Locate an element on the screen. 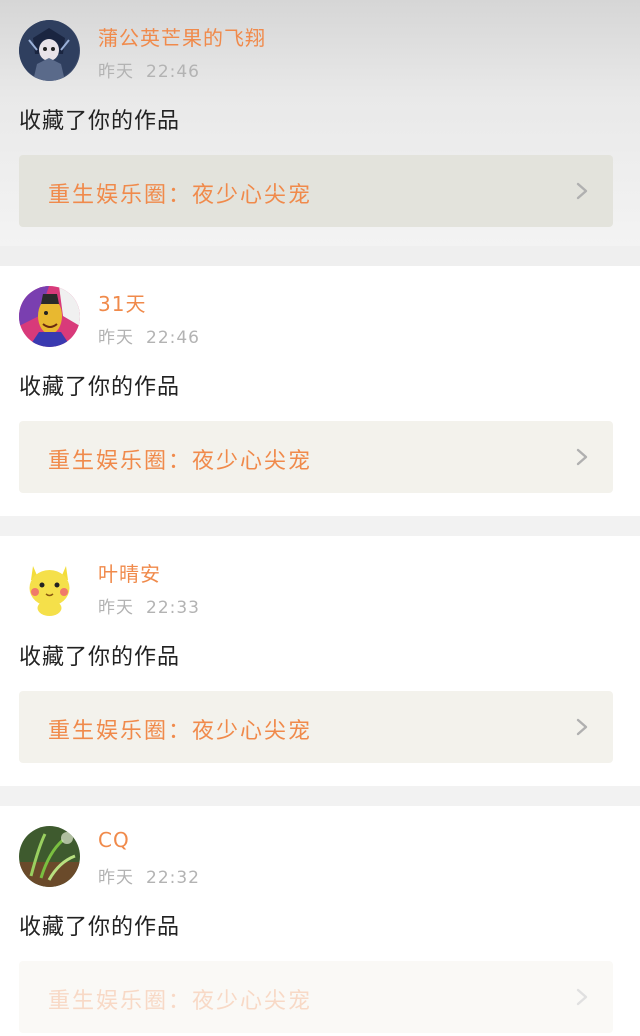 This screenshot has width=640, height=1036. green-plant-avatar-icon is located at coordinates (49, 856).